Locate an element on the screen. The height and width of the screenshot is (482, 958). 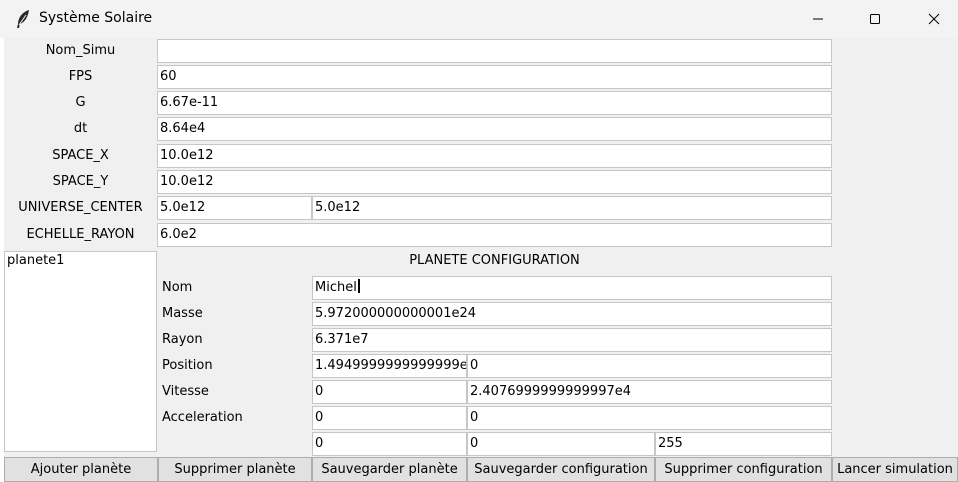
dt-input: 8.64e4 is located at coordinates (494, 129).